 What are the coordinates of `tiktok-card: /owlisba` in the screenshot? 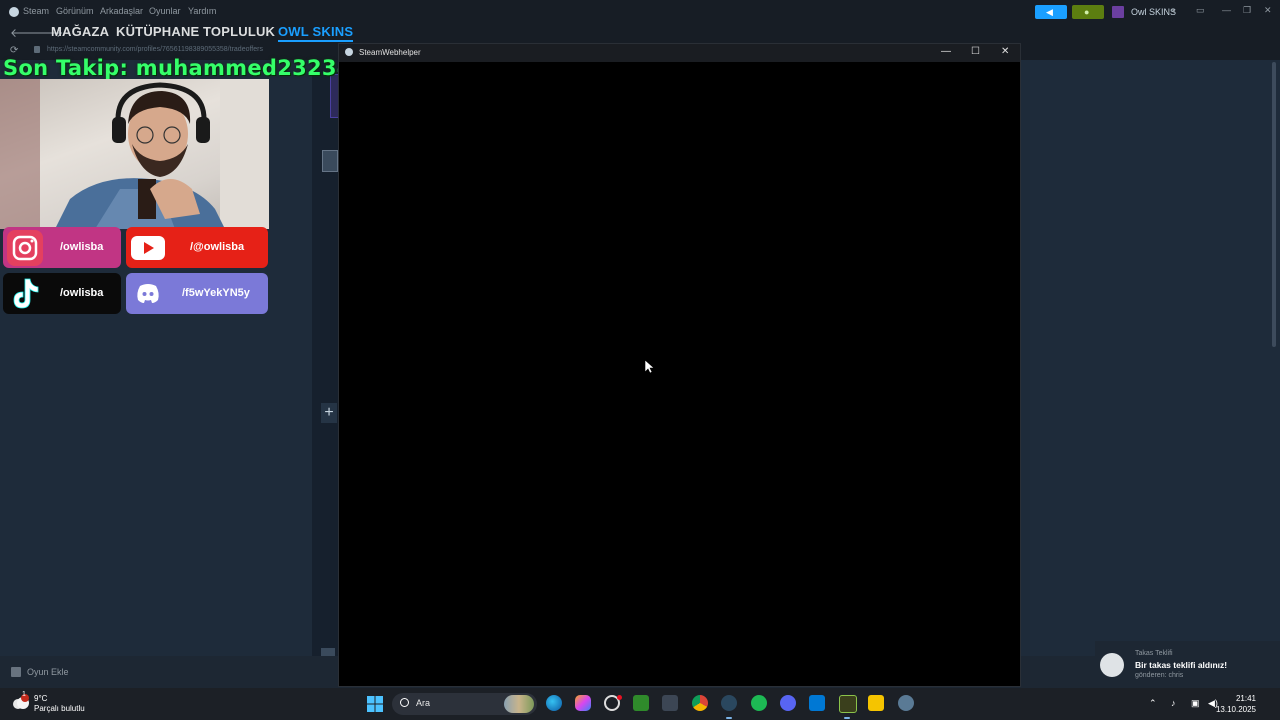 It's located at (62, 293).